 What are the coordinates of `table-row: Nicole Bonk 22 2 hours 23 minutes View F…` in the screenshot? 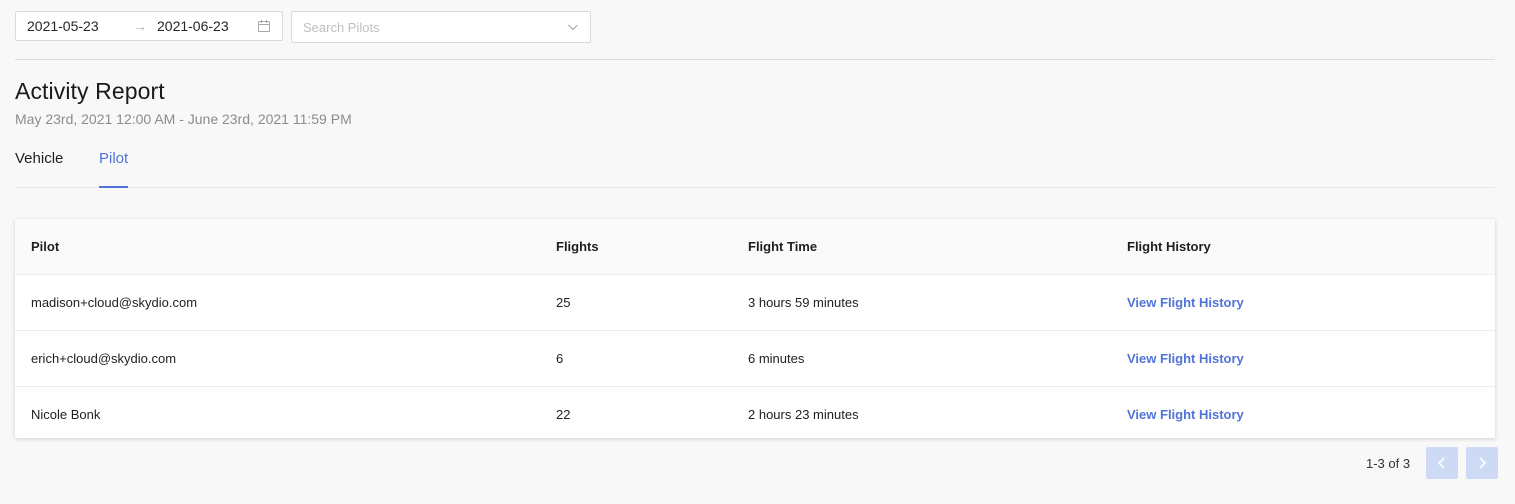 It's located at (755, 414).